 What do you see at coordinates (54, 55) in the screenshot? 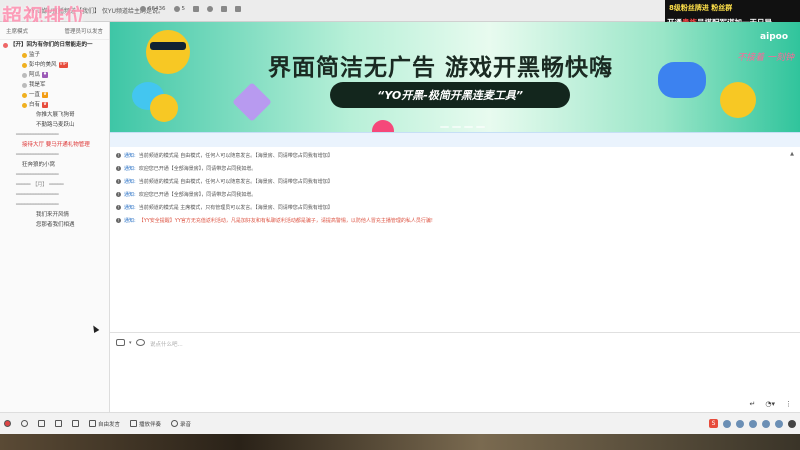
I see `user-item: 监子` at bounding box center [54, 55].